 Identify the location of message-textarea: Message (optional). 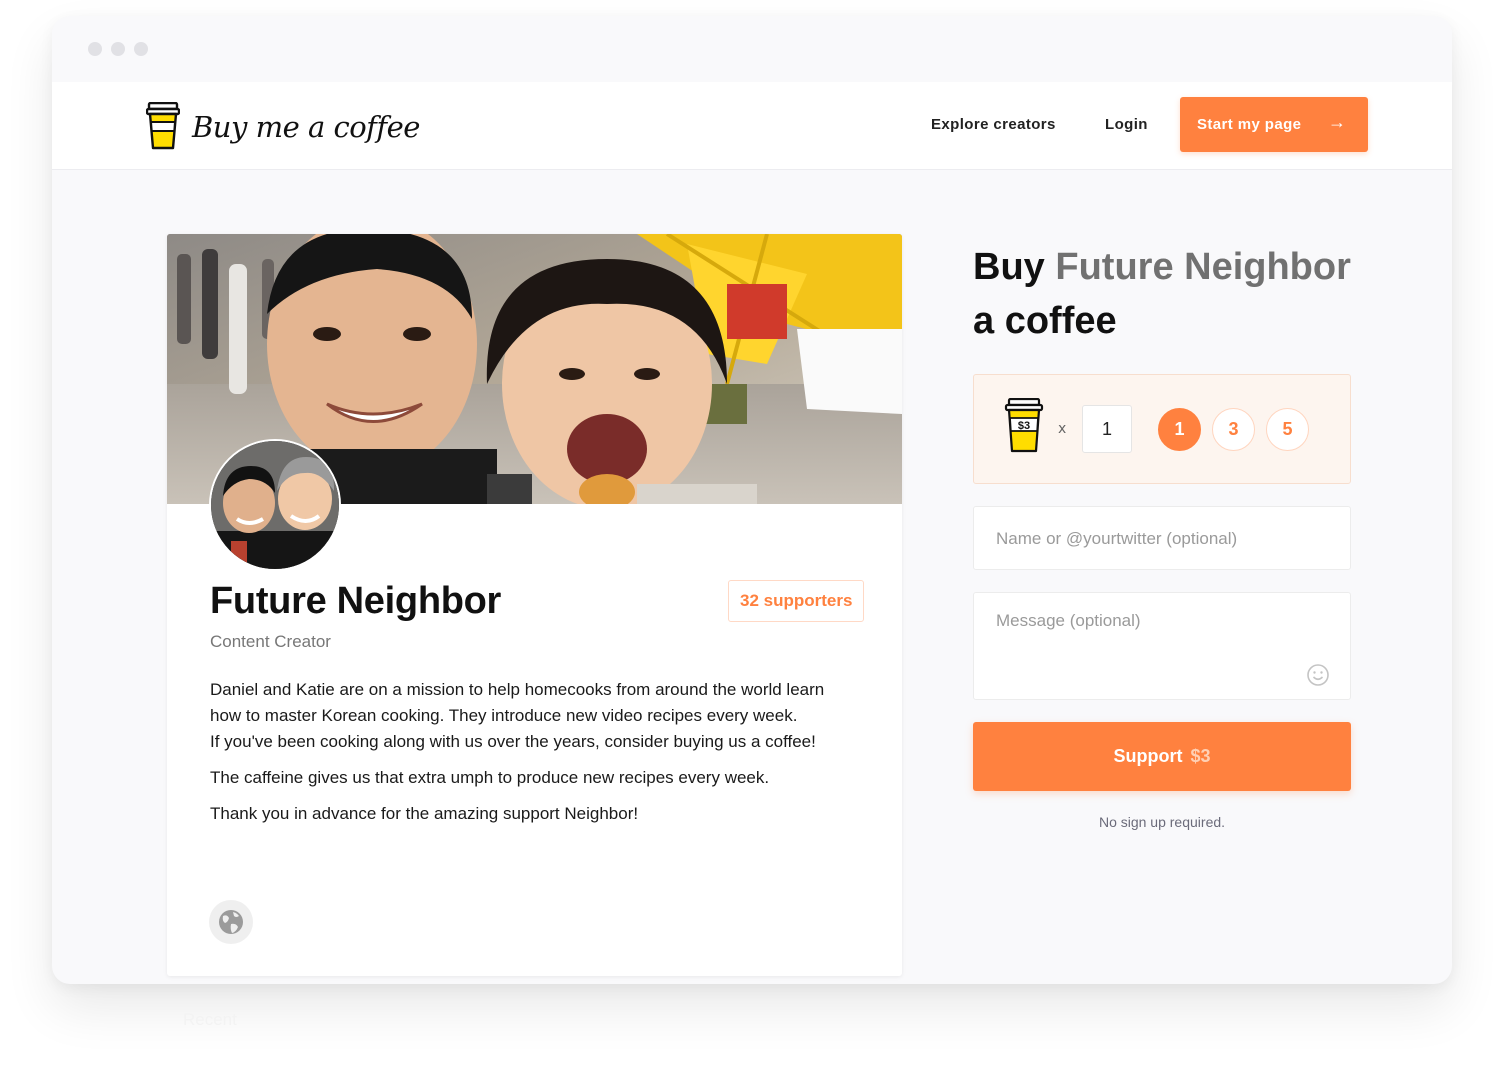
(1162, 646).